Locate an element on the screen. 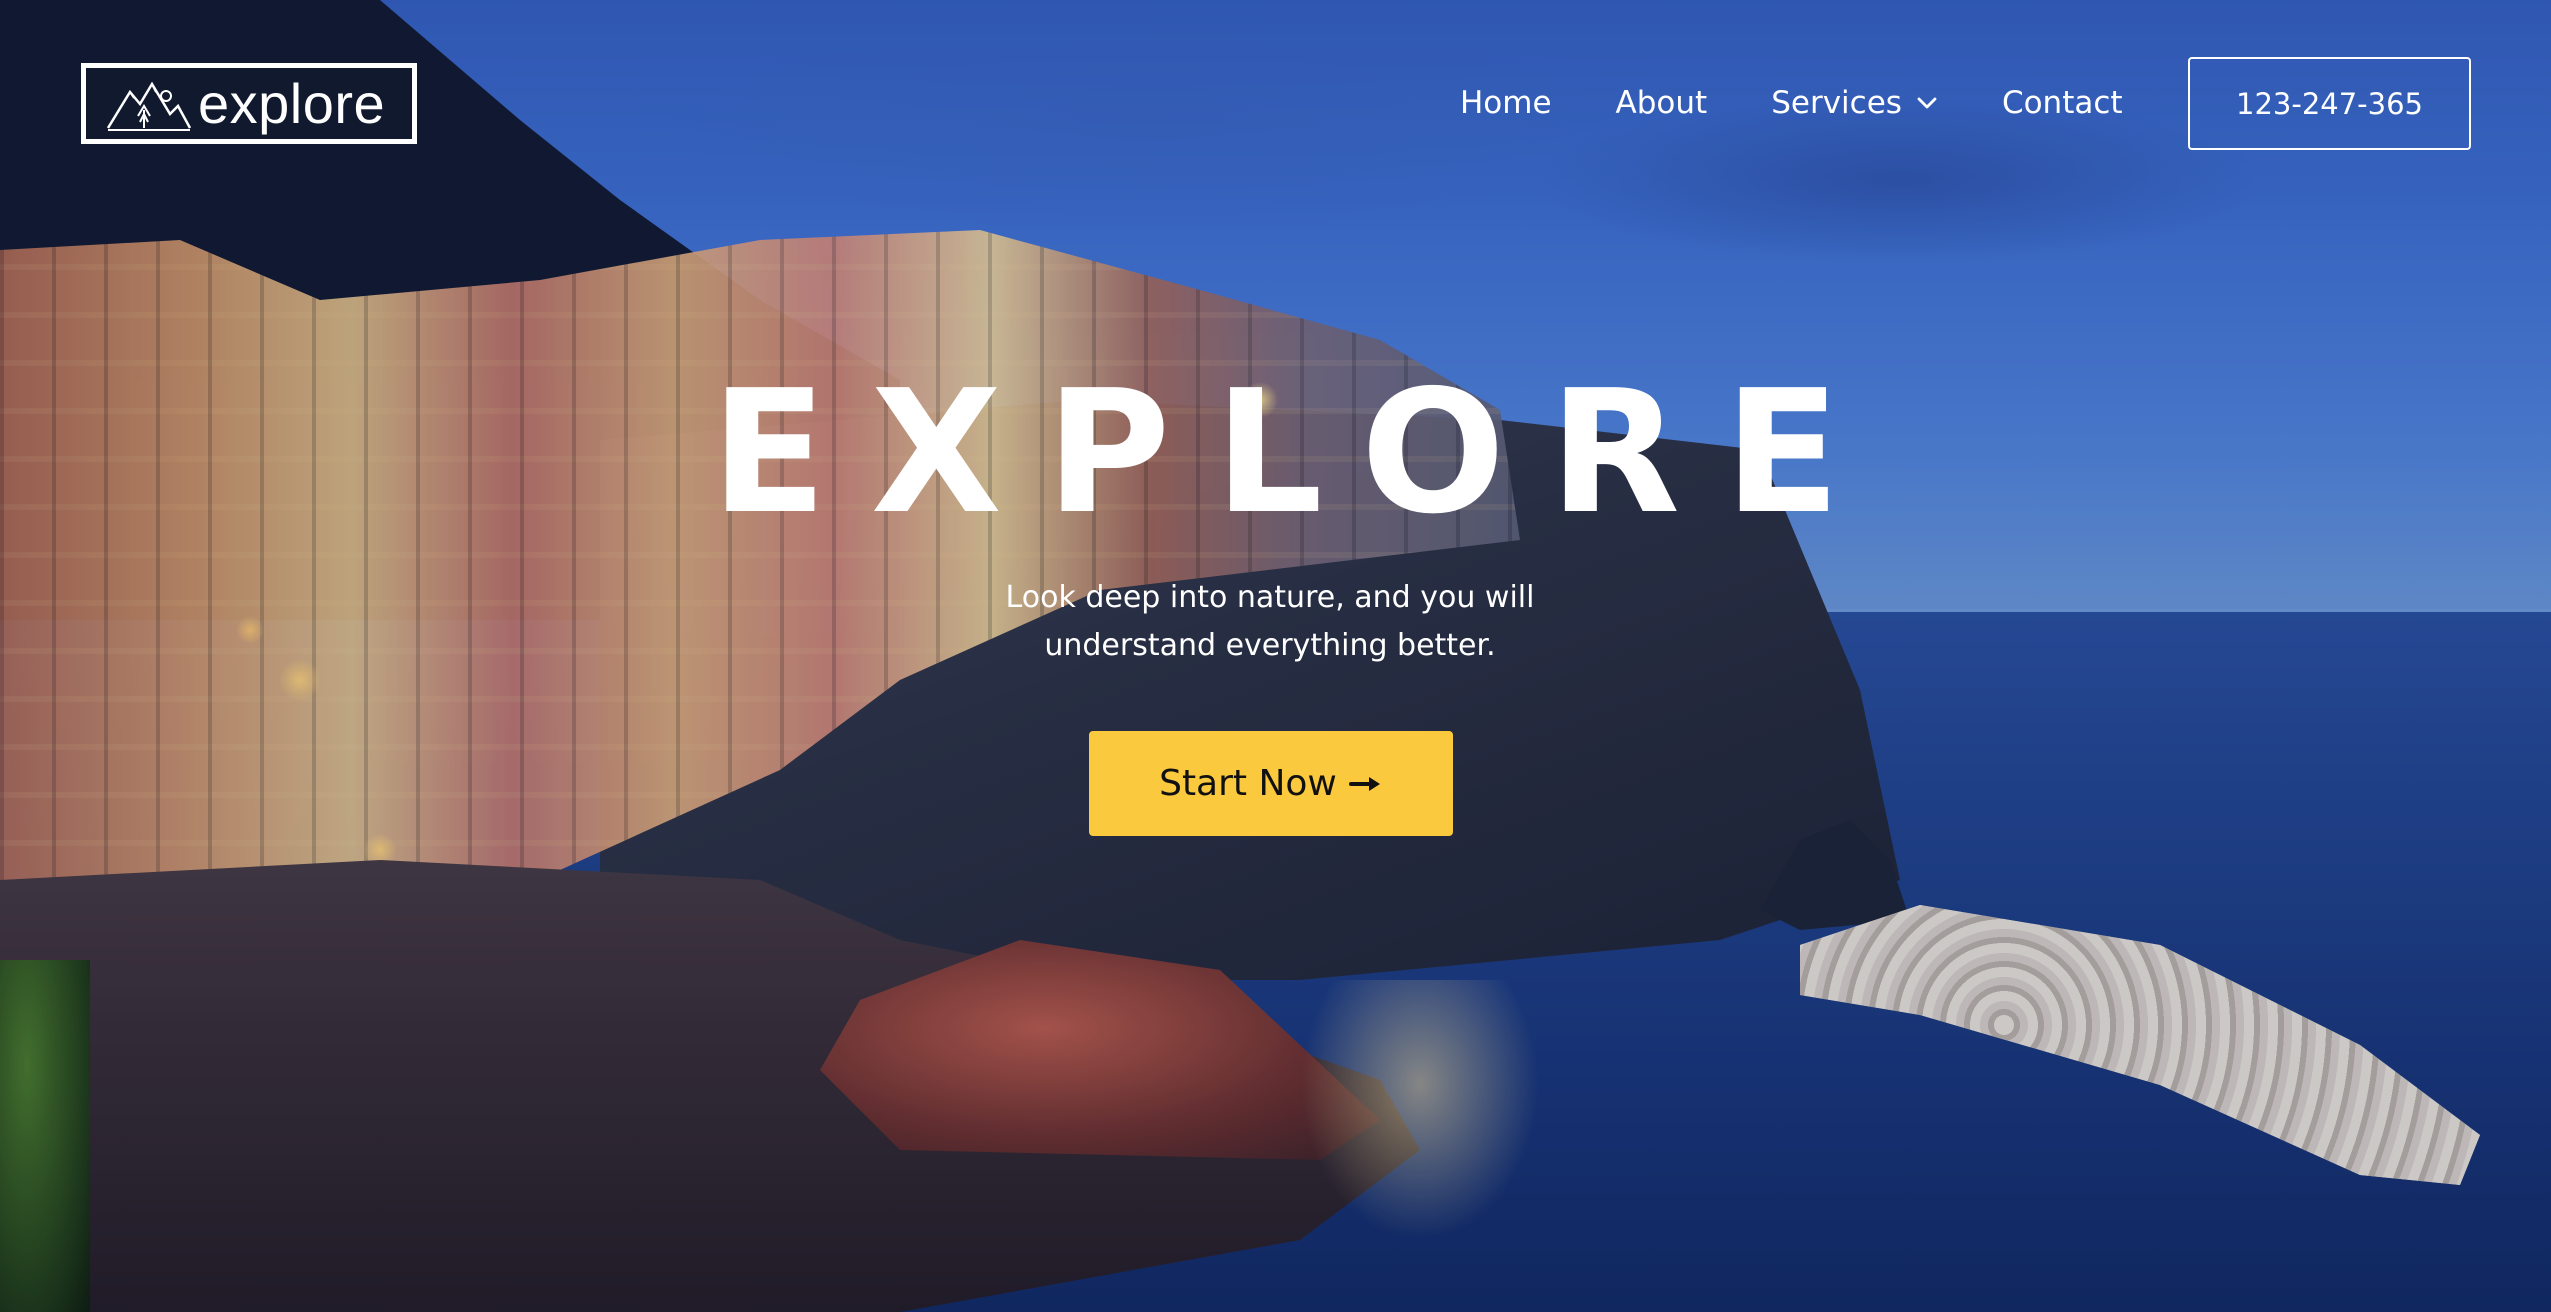 The image size is (2551, 1312). main-nav: Home About Services Contact is located at coordinates (1791, 103).